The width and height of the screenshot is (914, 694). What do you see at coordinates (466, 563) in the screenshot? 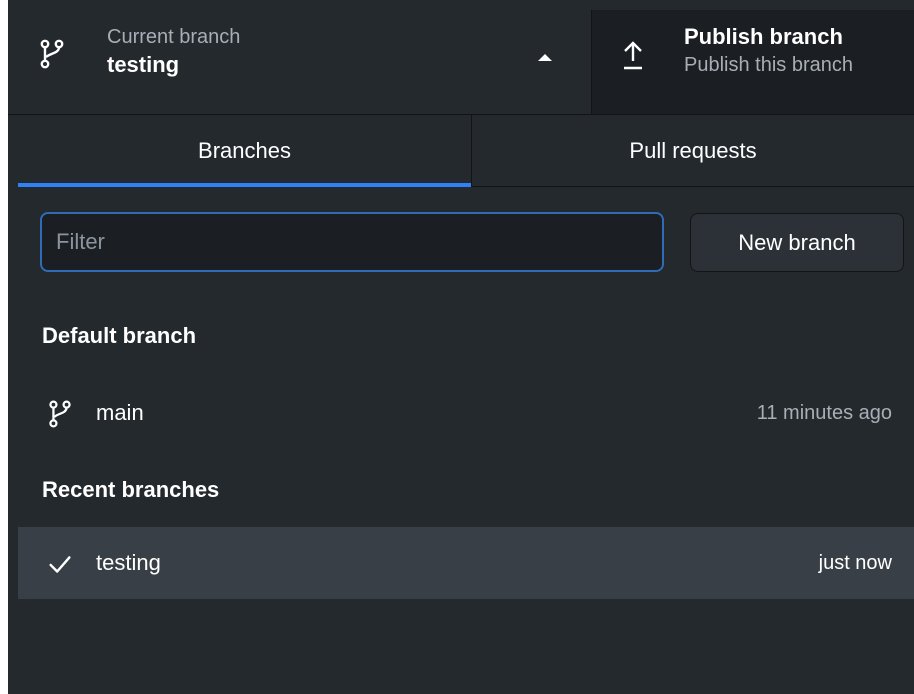
I see `branch-row-testing: testing just now` at bounding box center [466, 563].